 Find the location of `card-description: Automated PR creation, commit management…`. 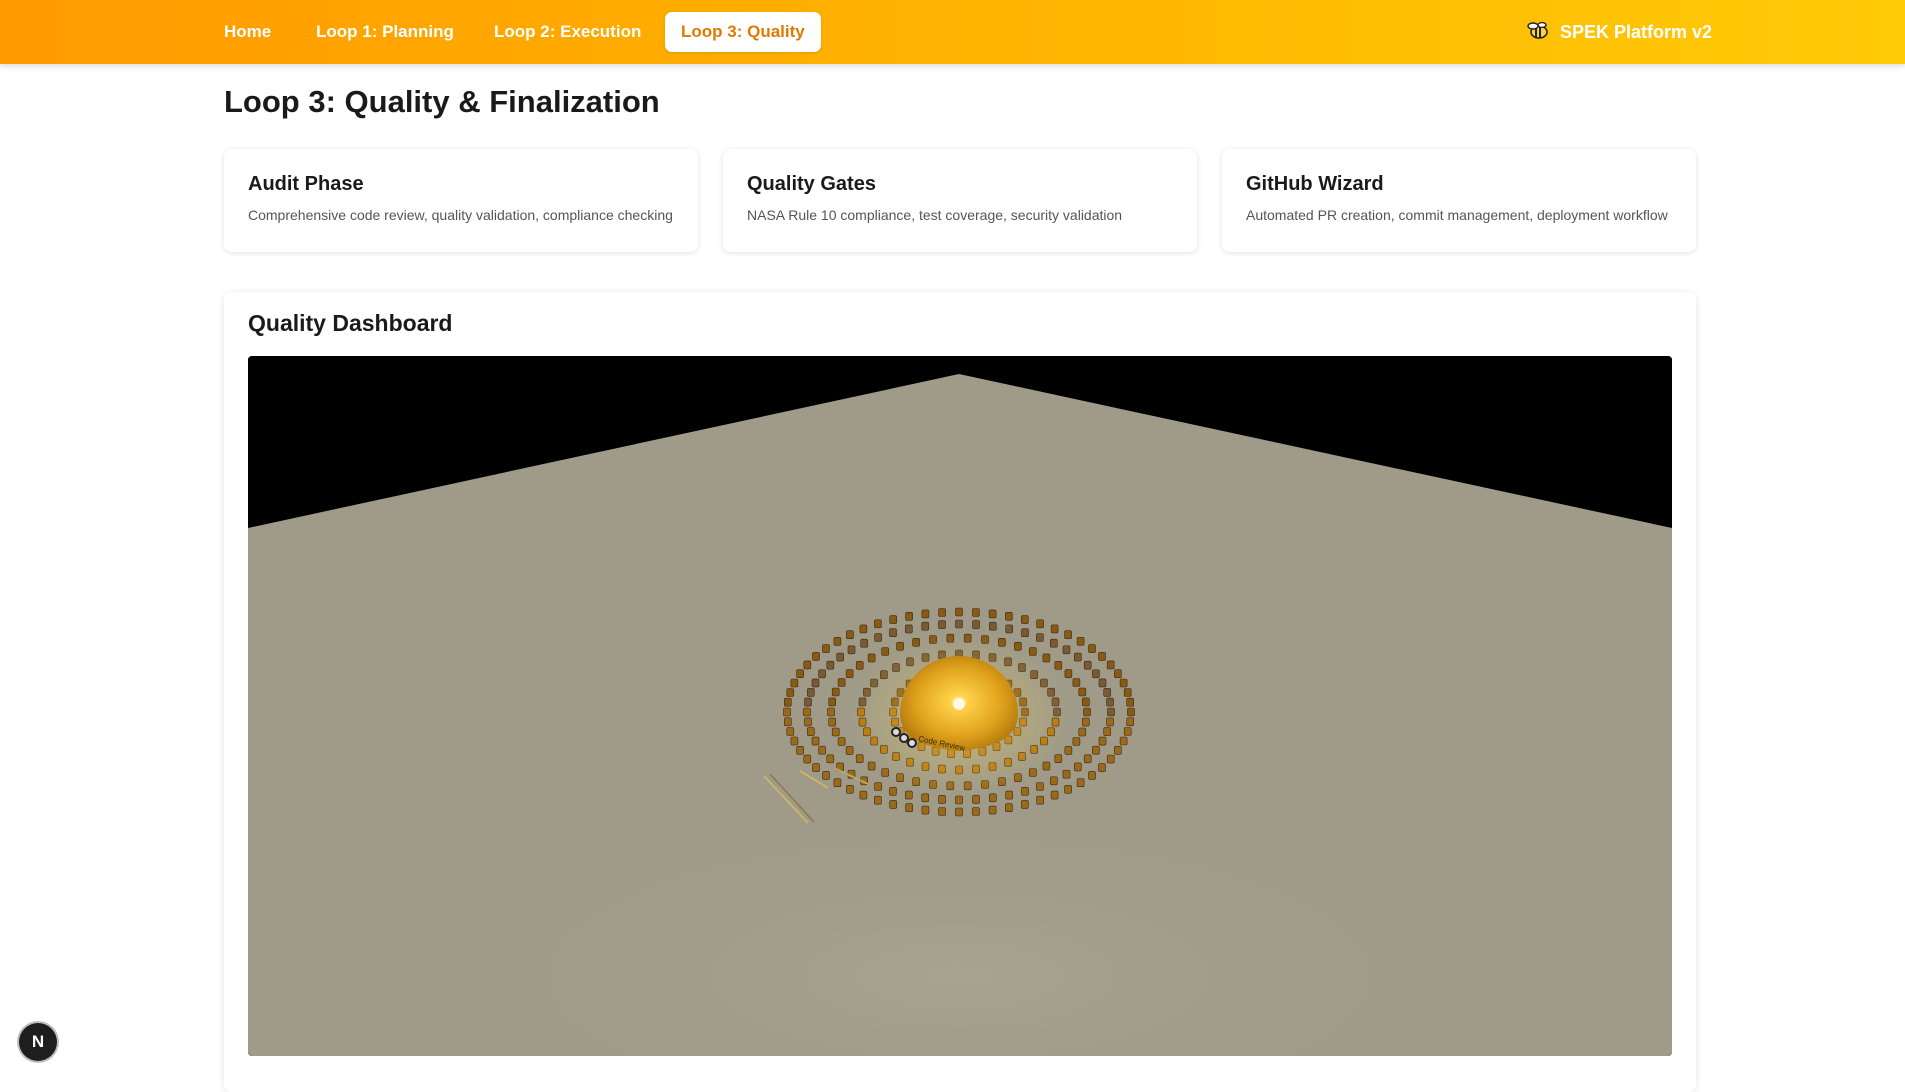

card-description: Automated PR creation, commit management… is located at coordinates (1457, 215).